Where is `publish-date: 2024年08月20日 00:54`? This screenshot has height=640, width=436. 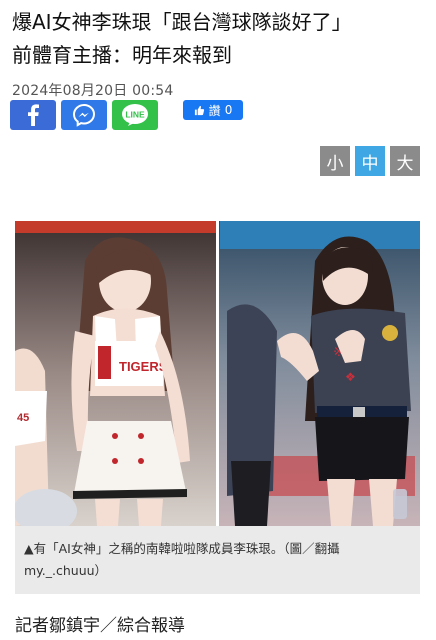 publish-date: 2024年08月20日 00:54 is located at coordinates (93, 91).